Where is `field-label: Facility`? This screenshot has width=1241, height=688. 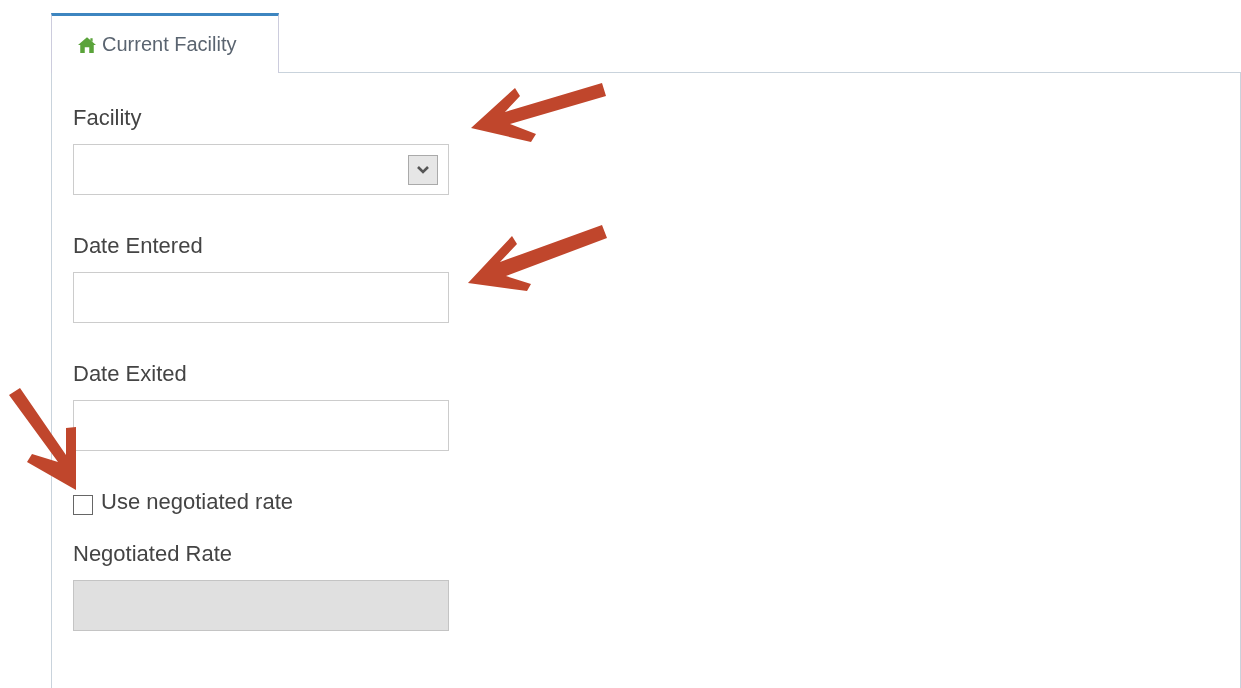 field-label: Facility is located at coordinates (107, 118).